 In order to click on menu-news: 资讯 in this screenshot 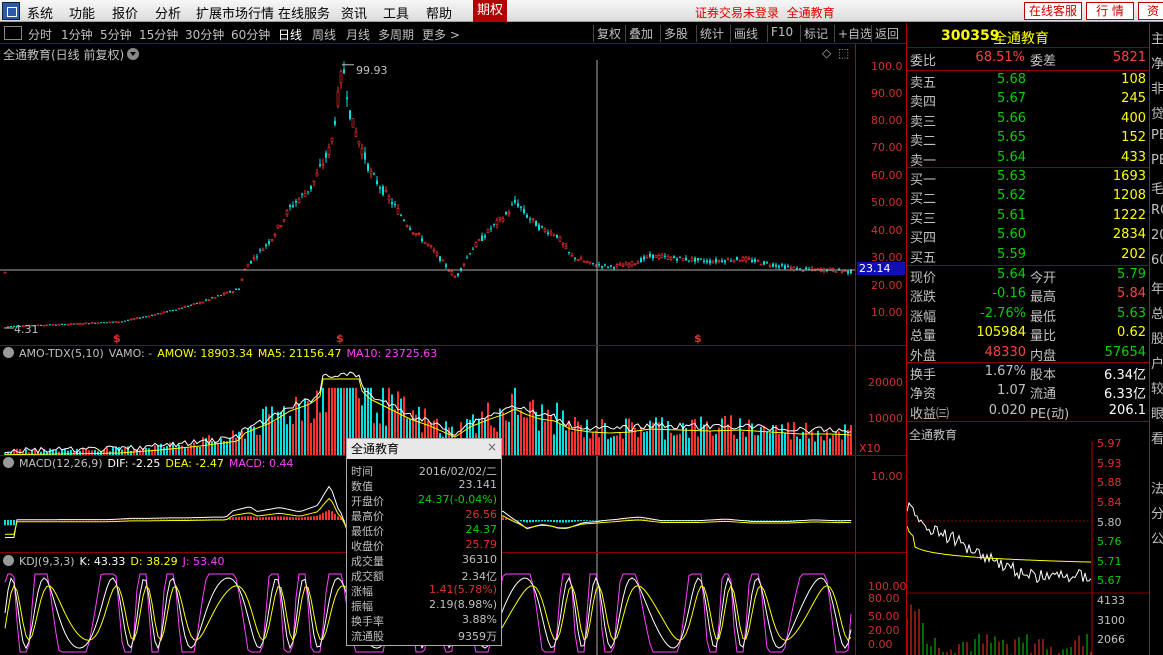, I will do `click(354, 12)`.